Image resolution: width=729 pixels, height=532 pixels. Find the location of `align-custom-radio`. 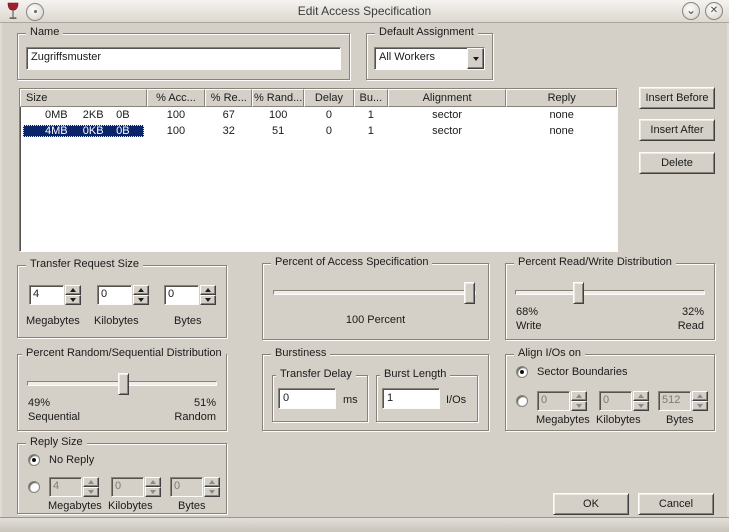

align-custom-radio is located at coordinates (522, 401).